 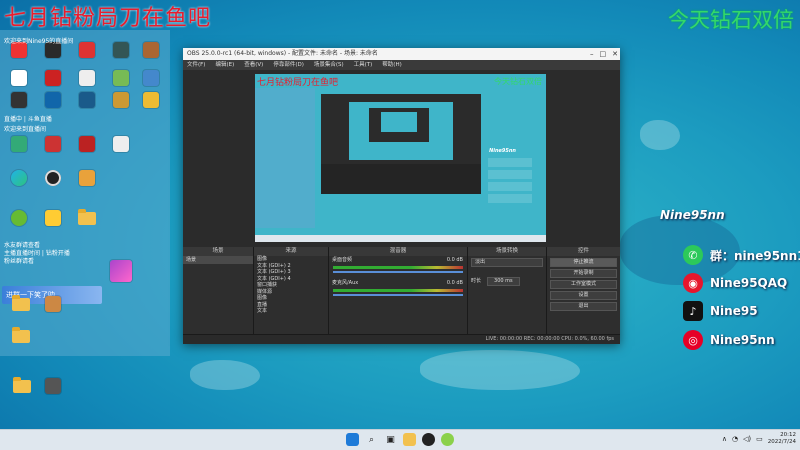 What do you see at coordinates (583, 284) in the screenshot?
I see `studio-mode-button: 工作室模式` at bounding box center [583, 284].